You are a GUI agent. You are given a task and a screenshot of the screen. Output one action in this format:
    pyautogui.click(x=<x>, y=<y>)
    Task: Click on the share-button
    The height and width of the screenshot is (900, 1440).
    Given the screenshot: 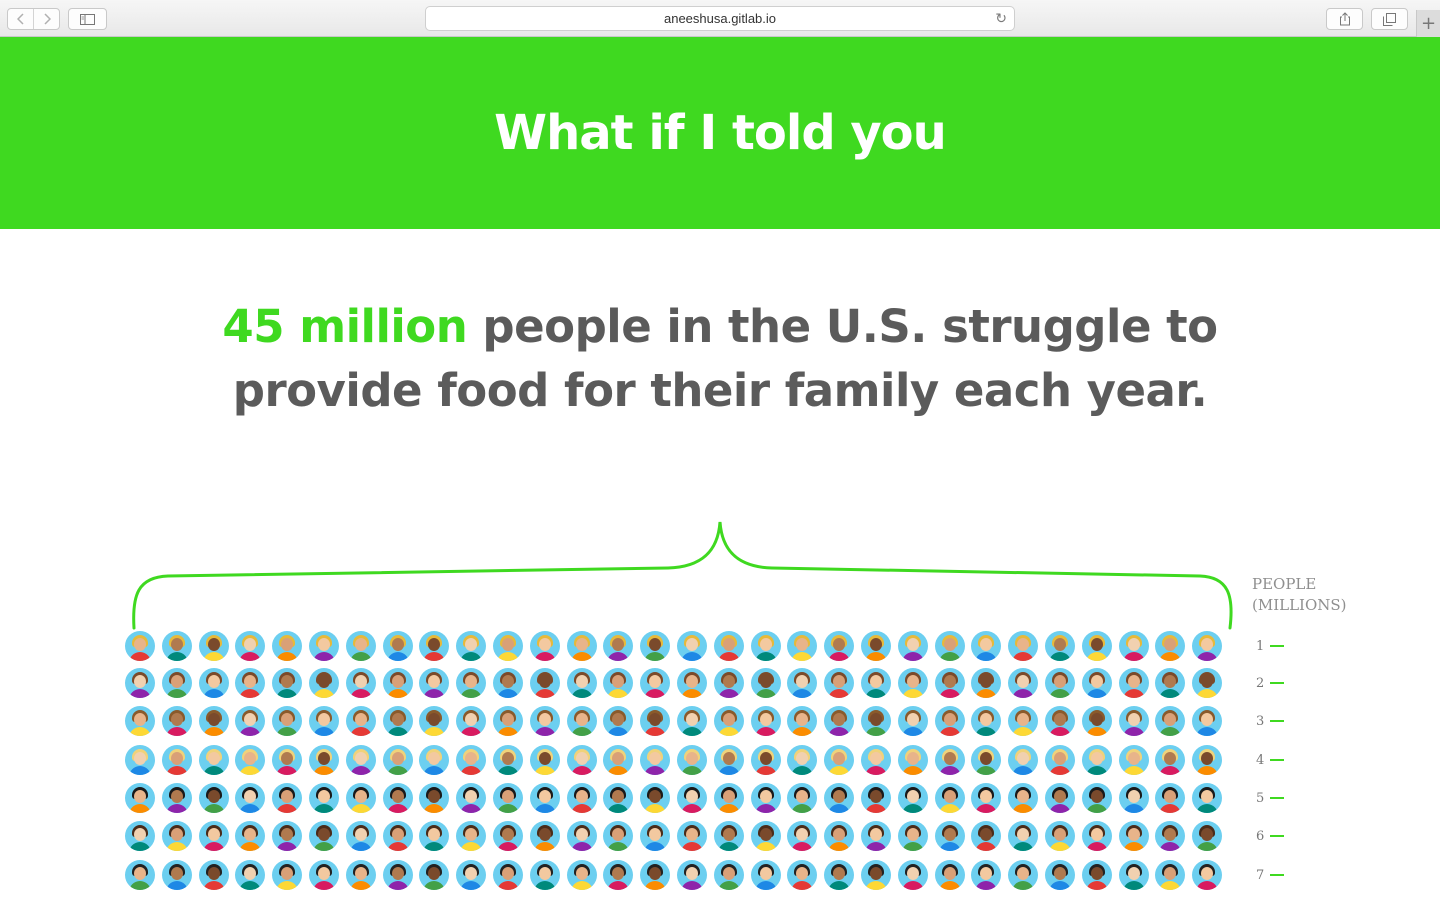 What is the action you would take?
    pyautogui.click(x=1344, y=19)
    